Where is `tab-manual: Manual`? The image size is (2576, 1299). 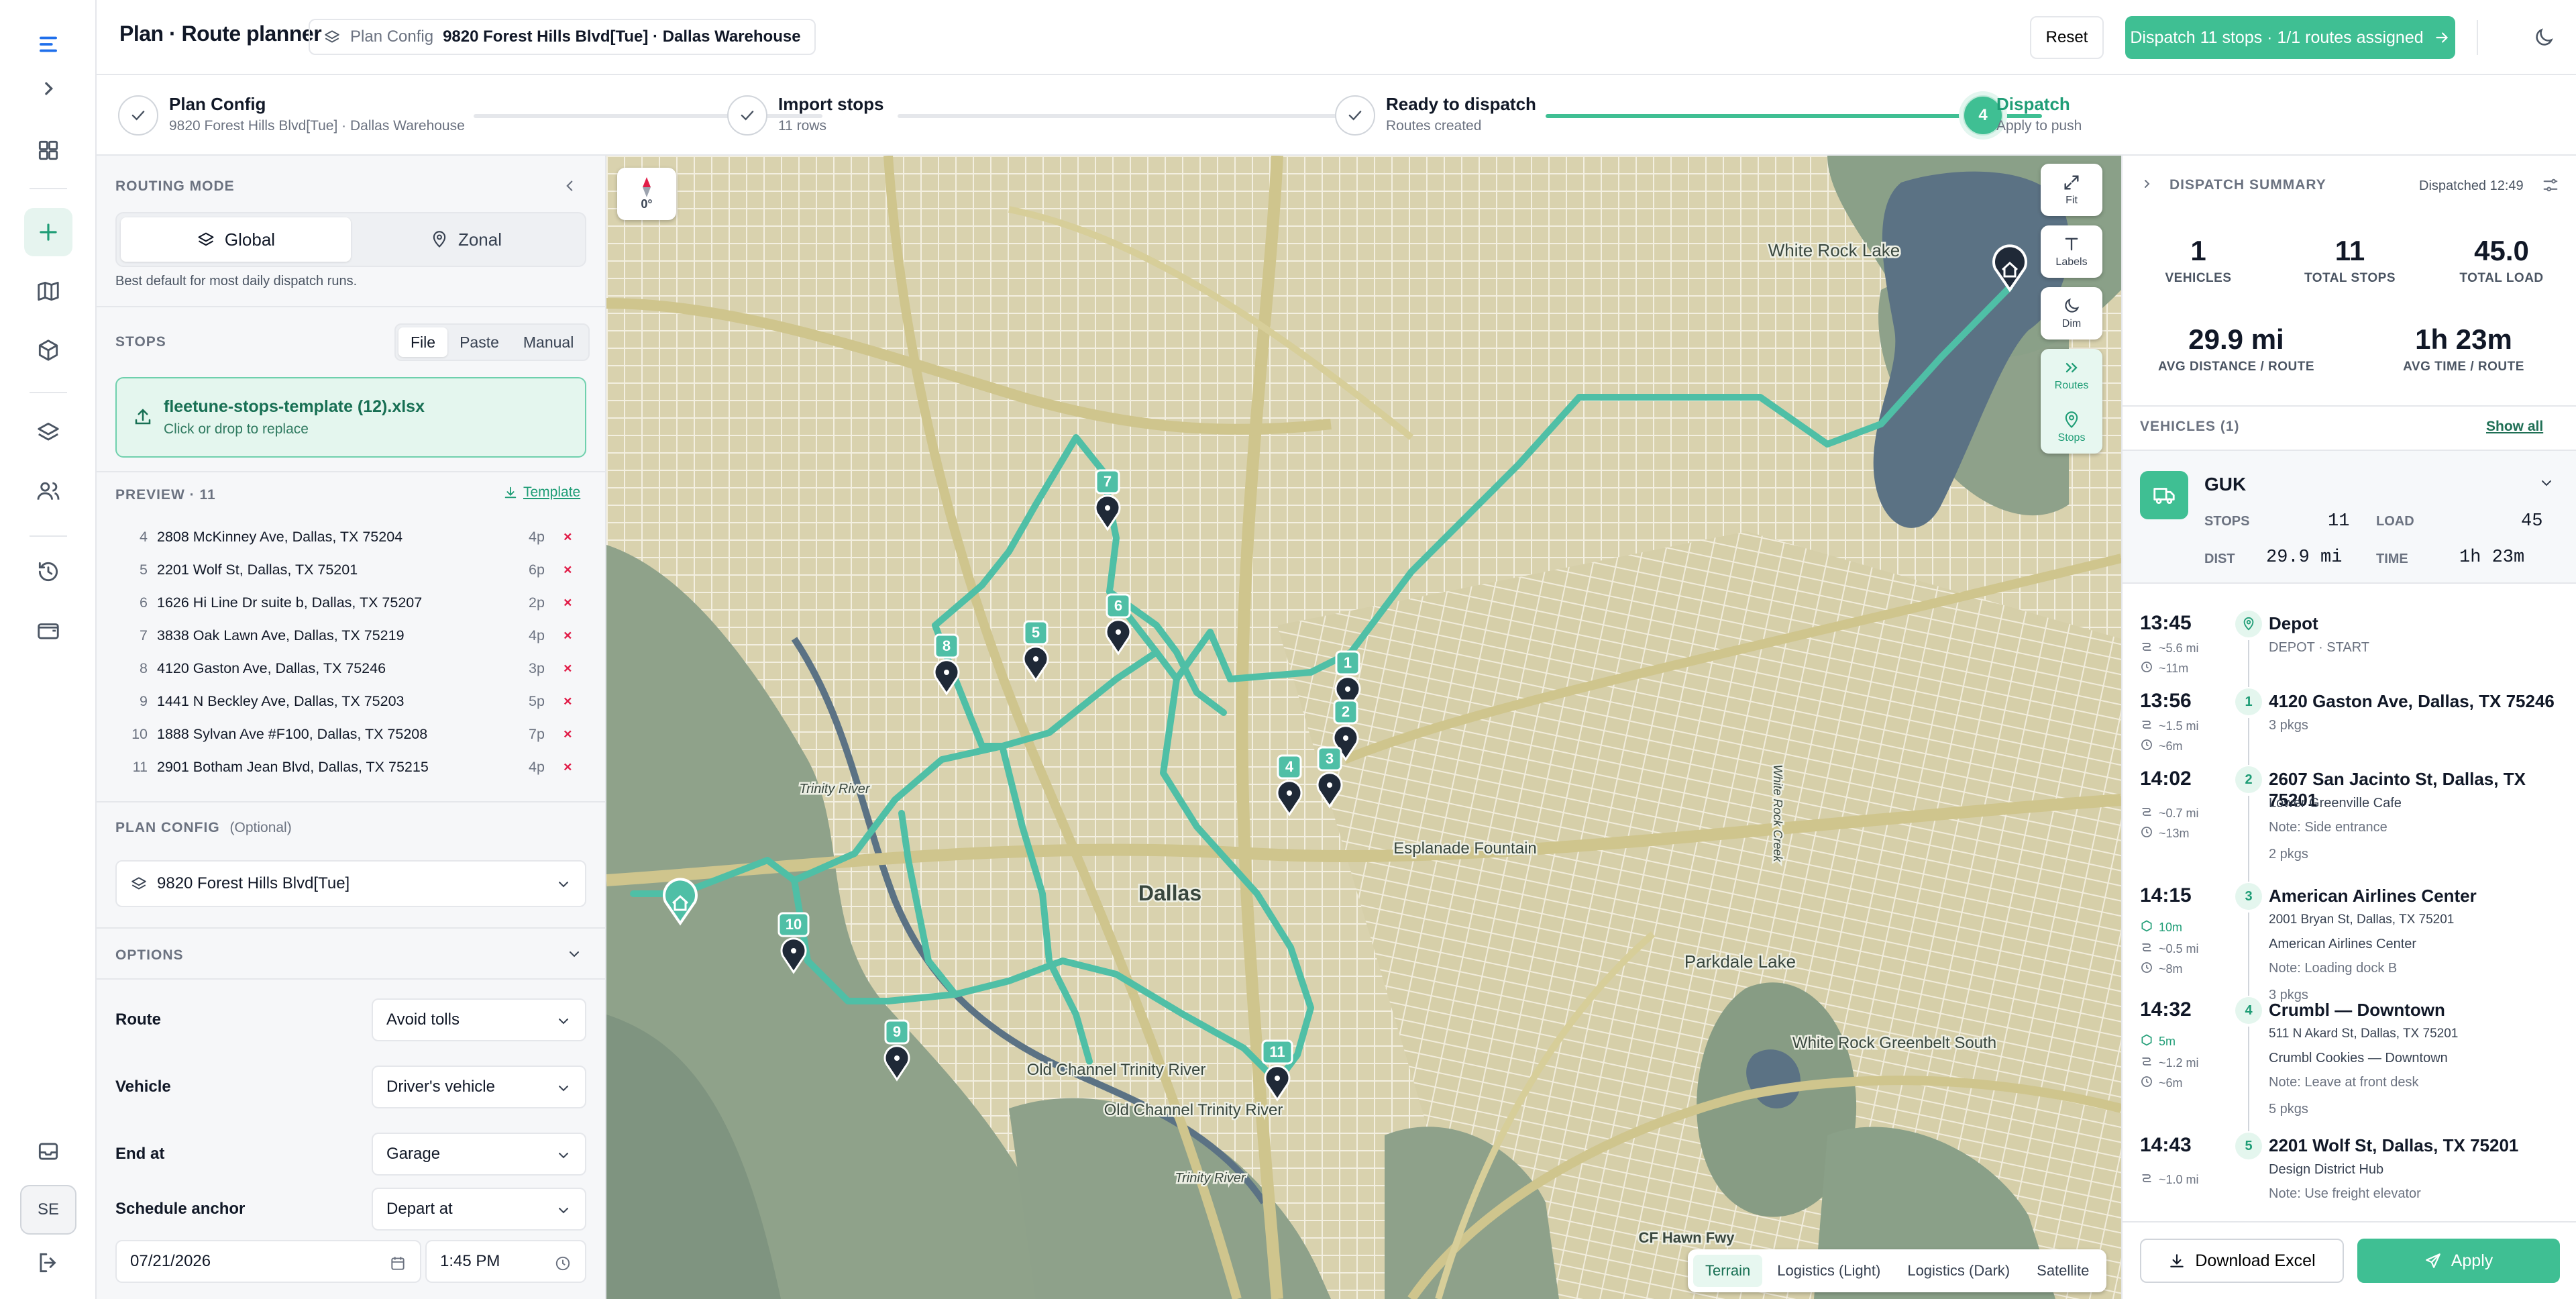
tab-manual: Manual is located at coordinates (548, 342).